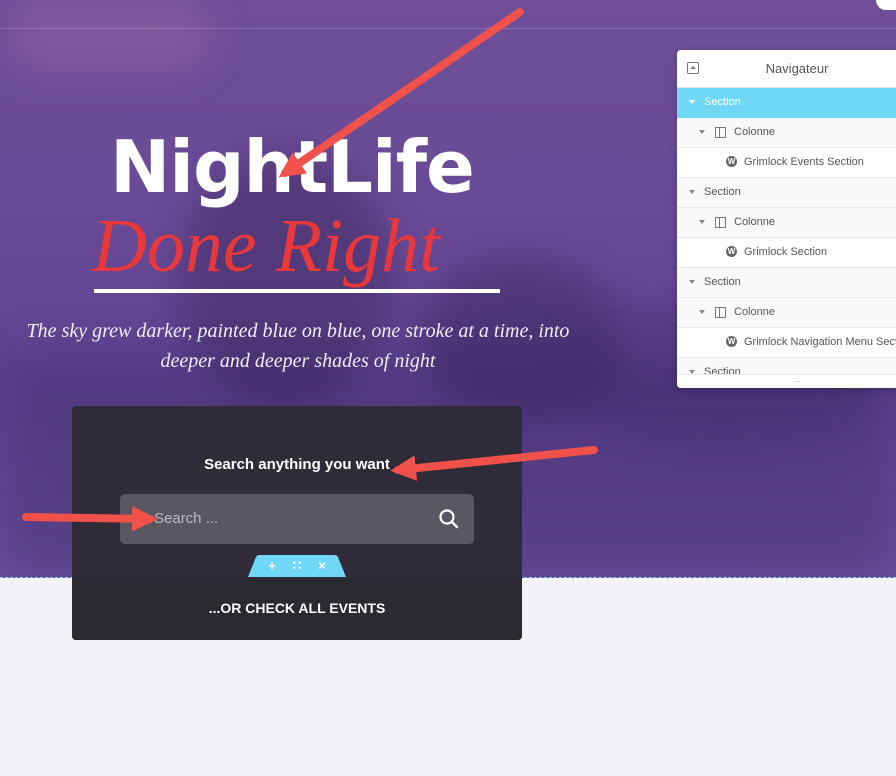  What do you see at coordinates (804, 162) in the screenshot?
I see `navigator-item-label: Grimlock Events Section` at bounding box center [804, 162].